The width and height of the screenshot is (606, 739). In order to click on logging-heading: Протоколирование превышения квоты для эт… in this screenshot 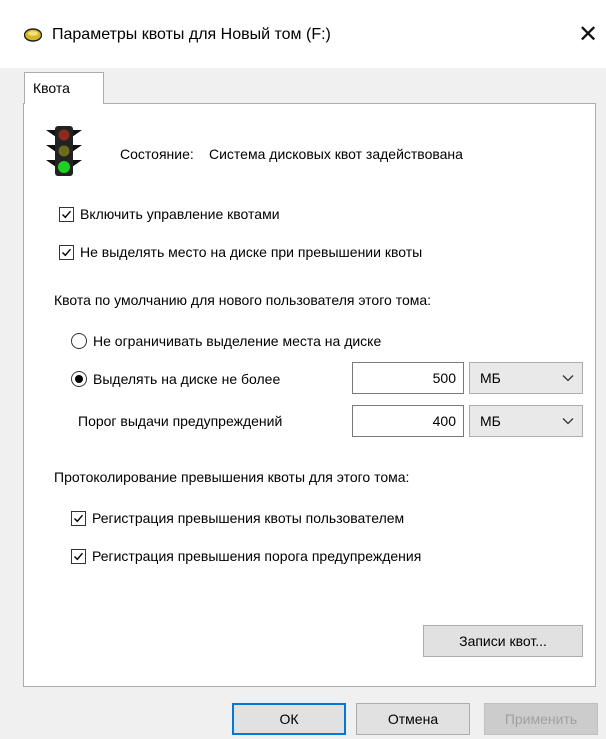, I will do `click(232, 477)`.